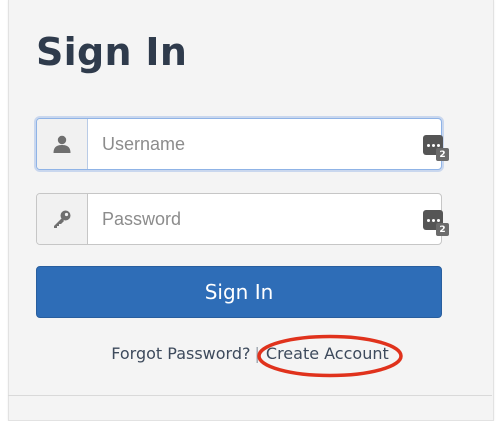 The image size is (500, 421). What do you see at coordinates (264, 144) in the screenshot?
I see `username-input` at bounding box center [264, 144].